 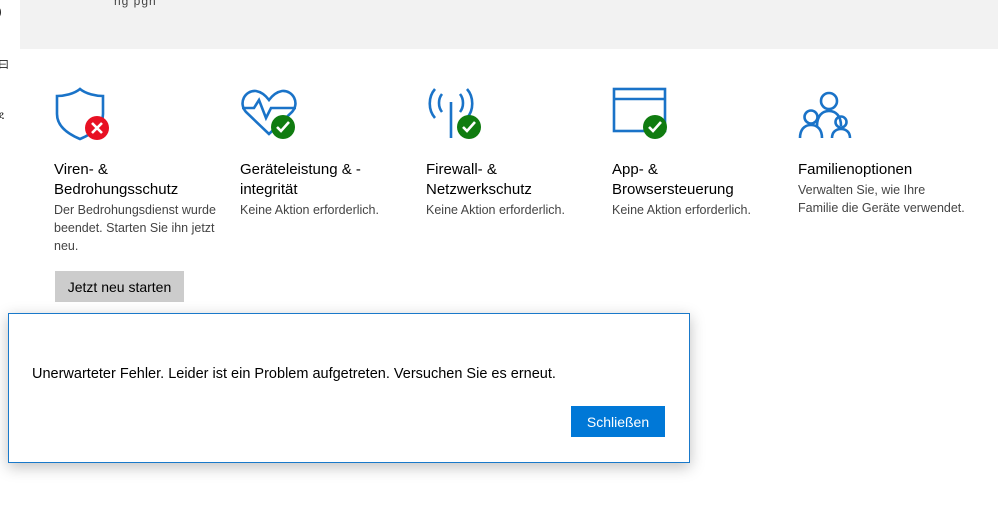 I want to click on close-button: Schließen, so click(x=618, y=421).